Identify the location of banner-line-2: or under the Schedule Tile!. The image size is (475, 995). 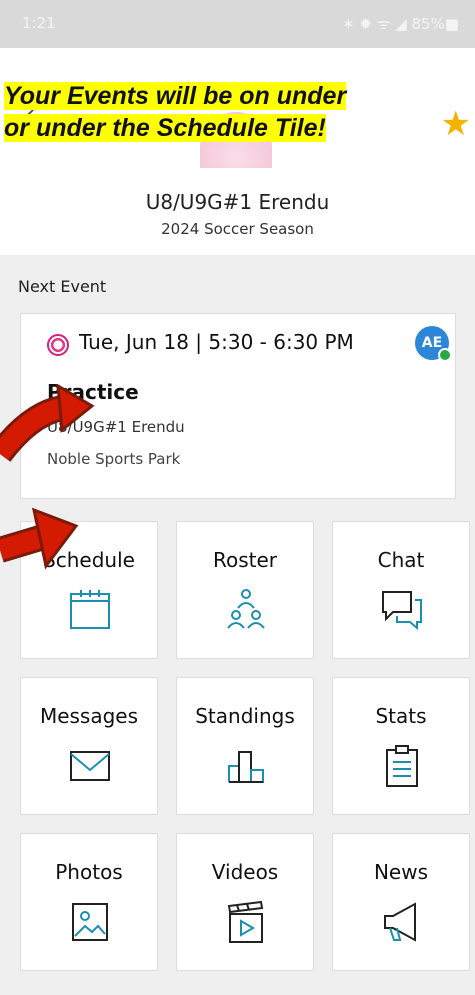
(165, 128).